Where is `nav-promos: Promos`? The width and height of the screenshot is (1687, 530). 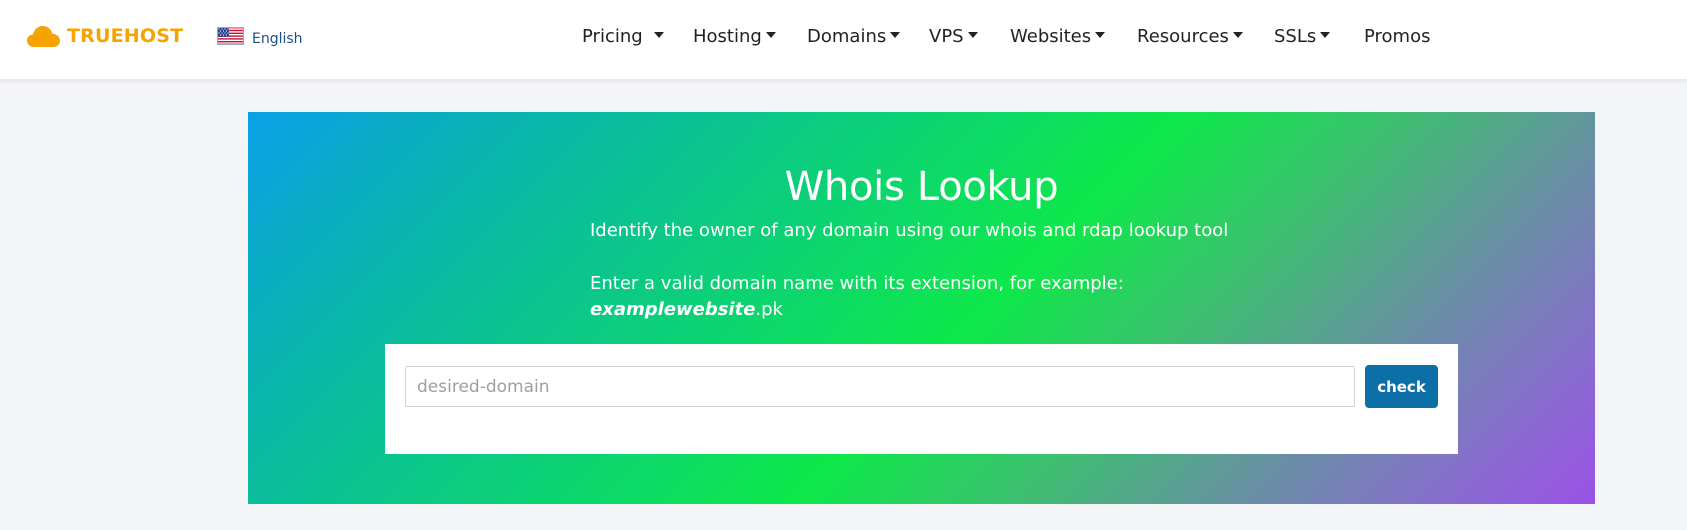 nav-promos: Promos is located at coordinates (1397, 36).